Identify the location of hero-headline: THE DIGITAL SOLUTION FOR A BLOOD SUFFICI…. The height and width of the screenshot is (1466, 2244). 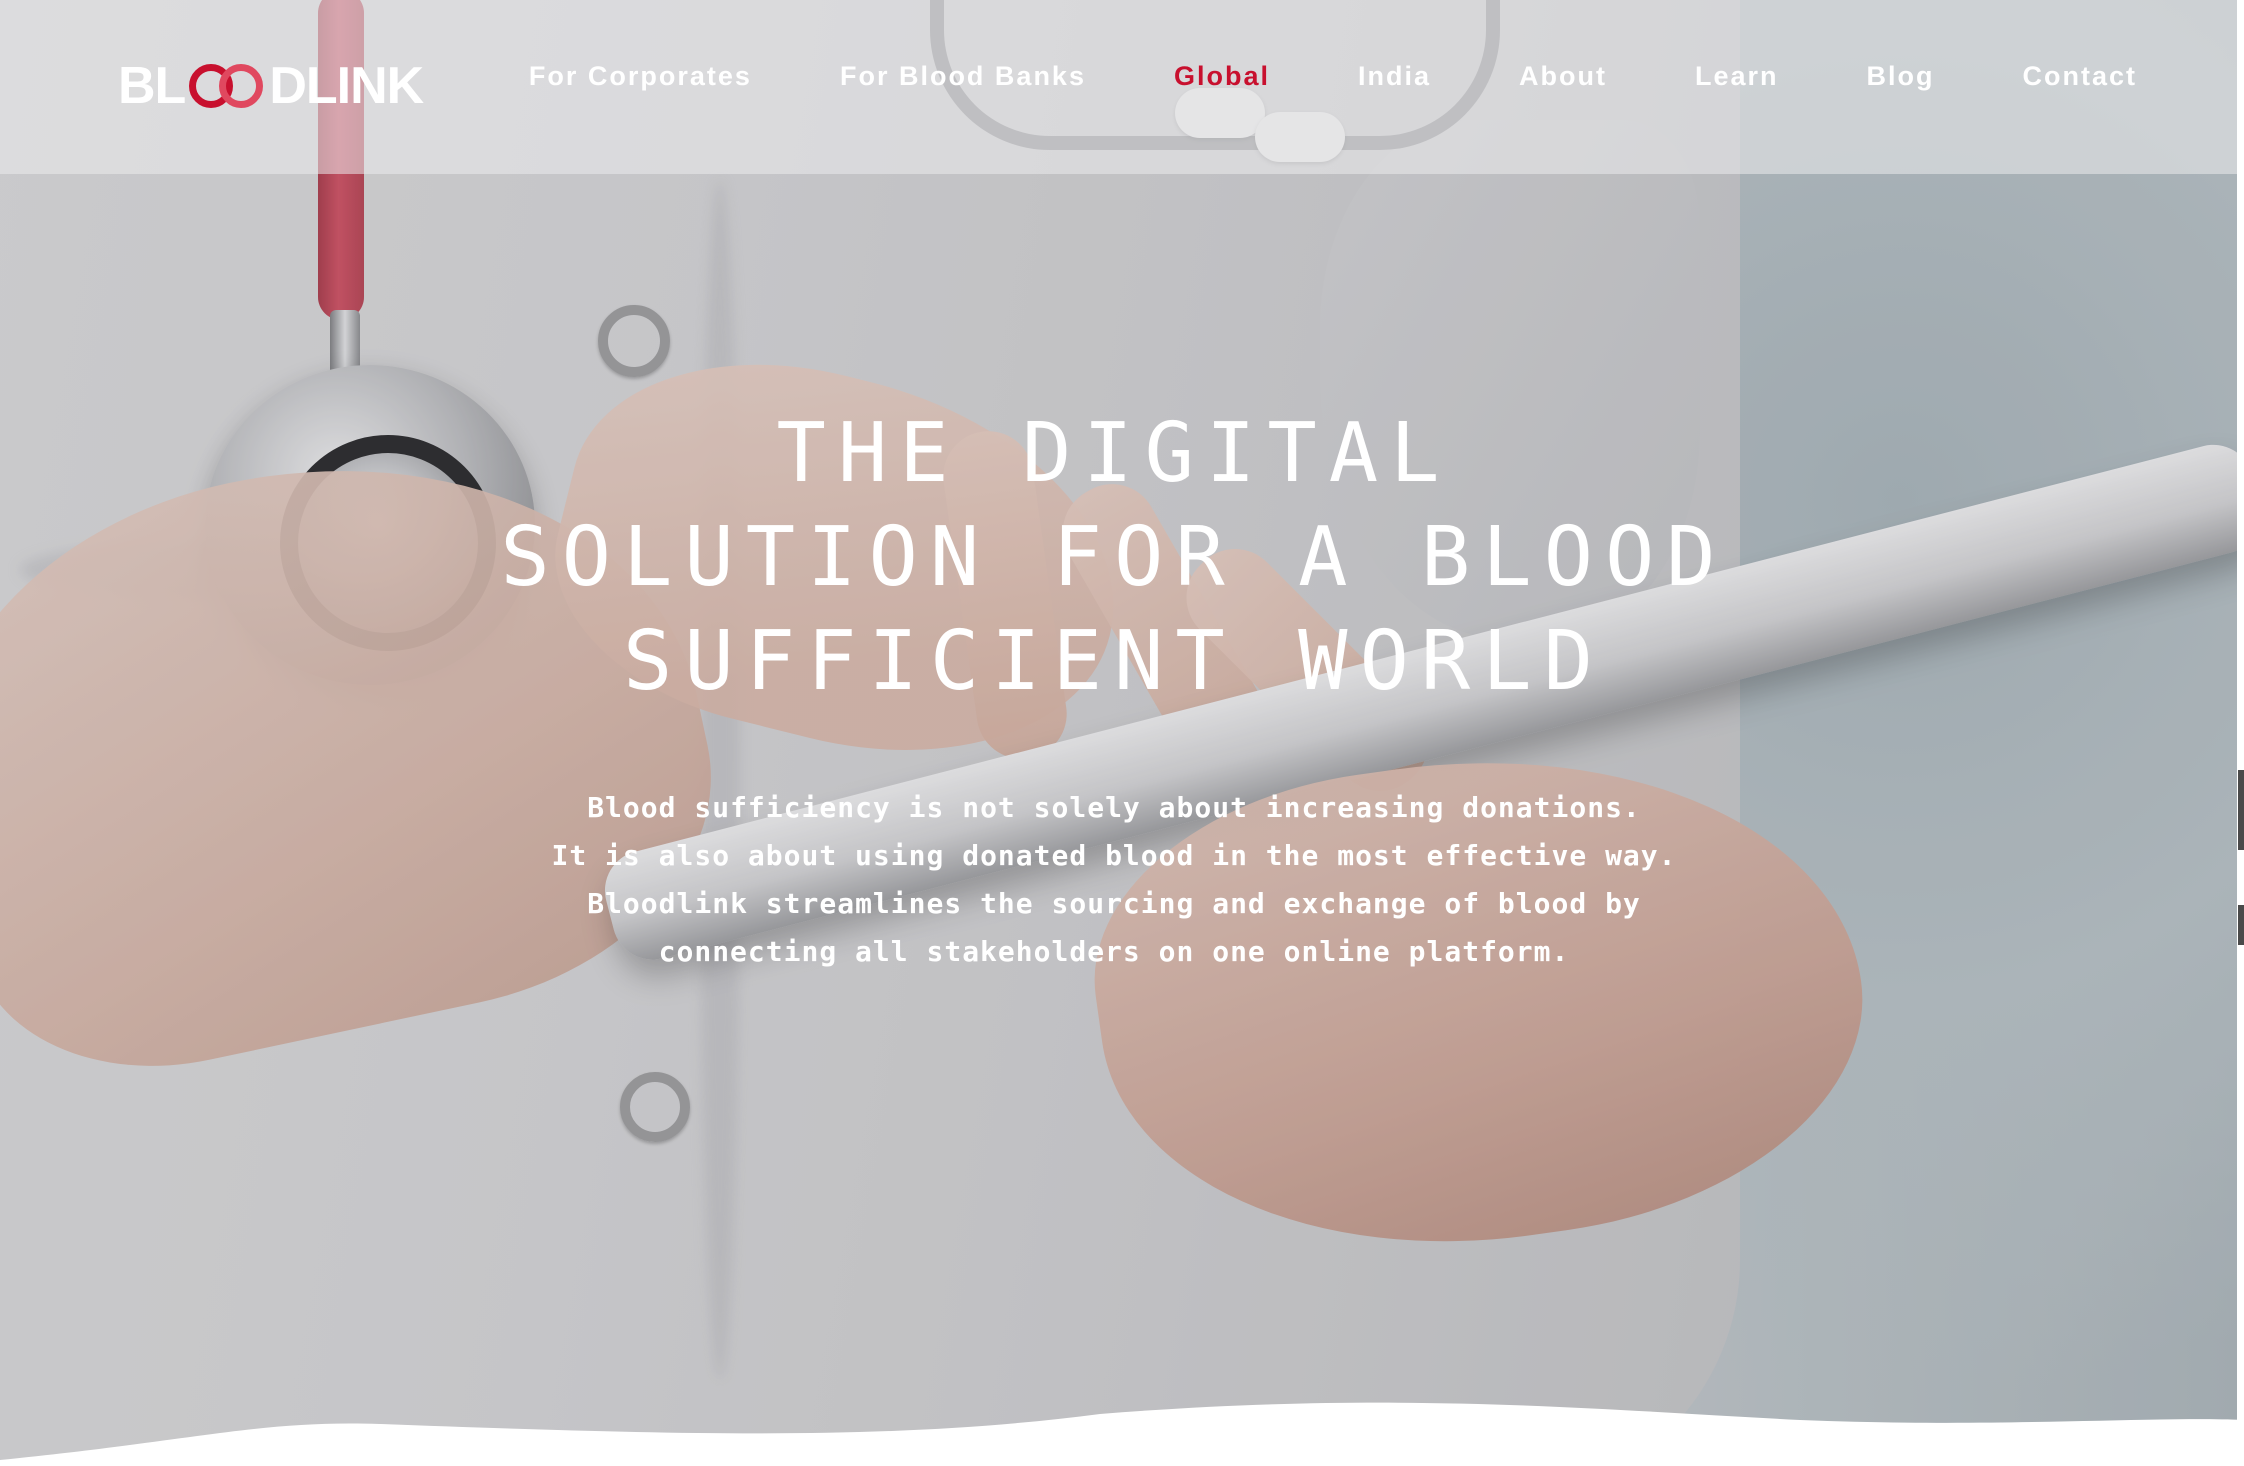
(1114, 558).